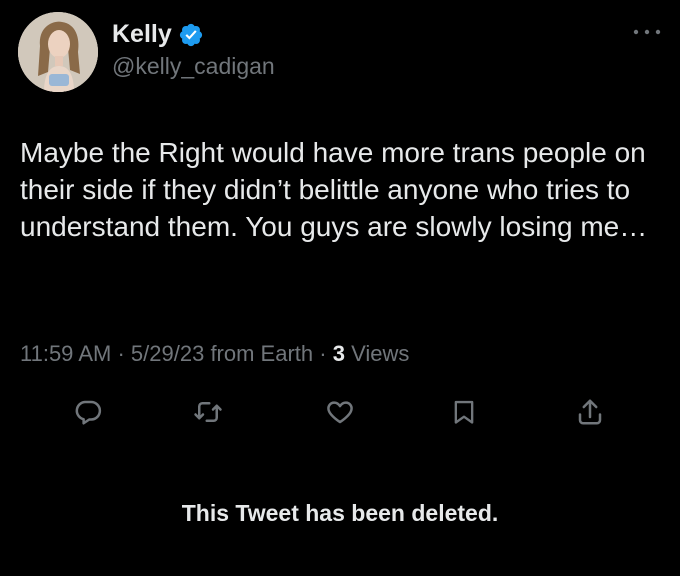 Image resolution: width=680 pixels, height=576 pixels. I want to click on verified-badge-icon, so click(191, 35).